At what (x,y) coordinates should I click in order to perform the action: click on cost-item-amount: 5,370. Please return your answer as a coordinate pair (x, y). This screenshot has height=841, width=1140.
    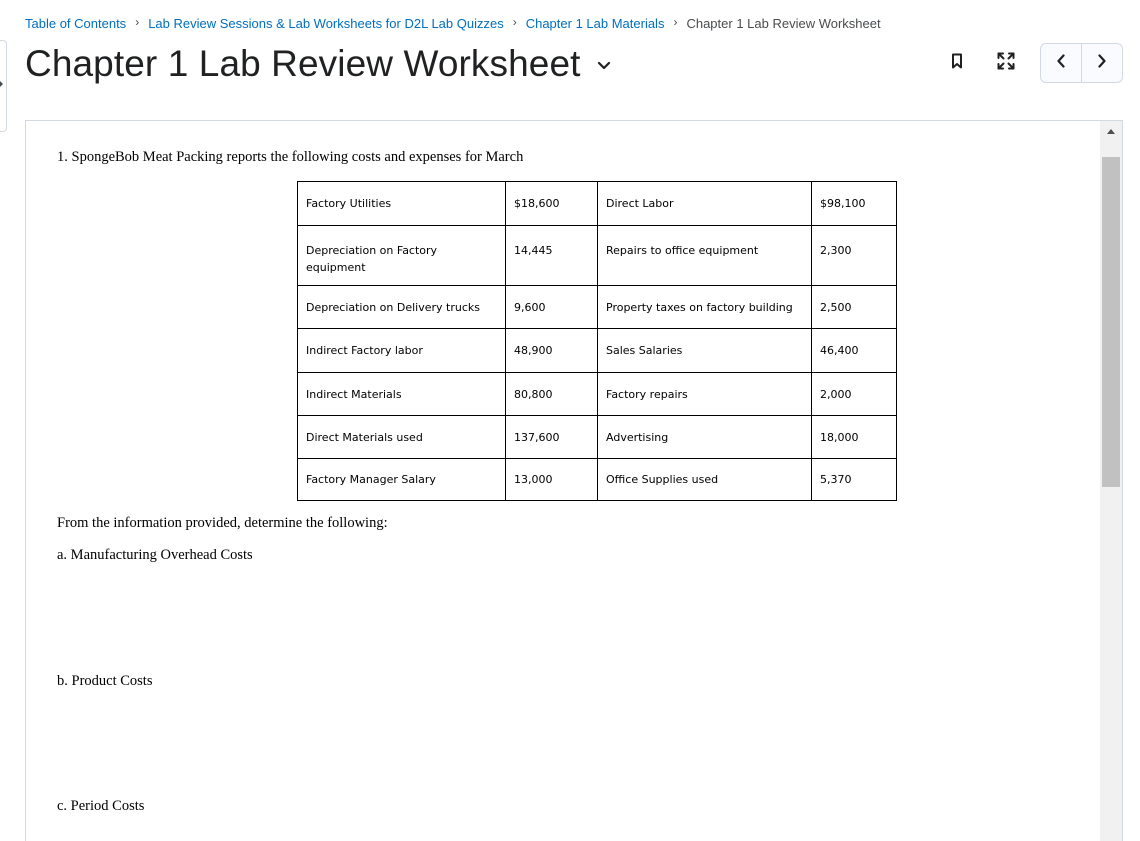
    Looking at the image, I should click on (854, 479).